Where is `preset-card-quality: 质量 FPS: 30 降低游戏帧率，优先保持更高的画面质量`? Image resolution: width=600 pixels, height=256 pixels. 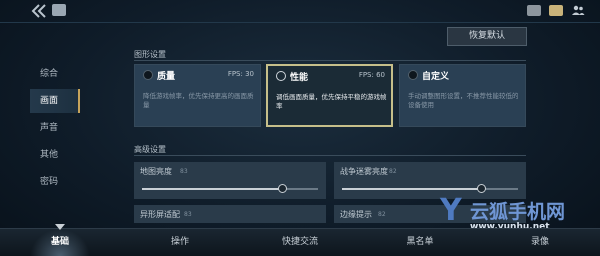 preset-card-quality: 质量 FPS: 30 降低游戏帧率，优先保持更高的画面质量 is located at coordinates (197, 95).